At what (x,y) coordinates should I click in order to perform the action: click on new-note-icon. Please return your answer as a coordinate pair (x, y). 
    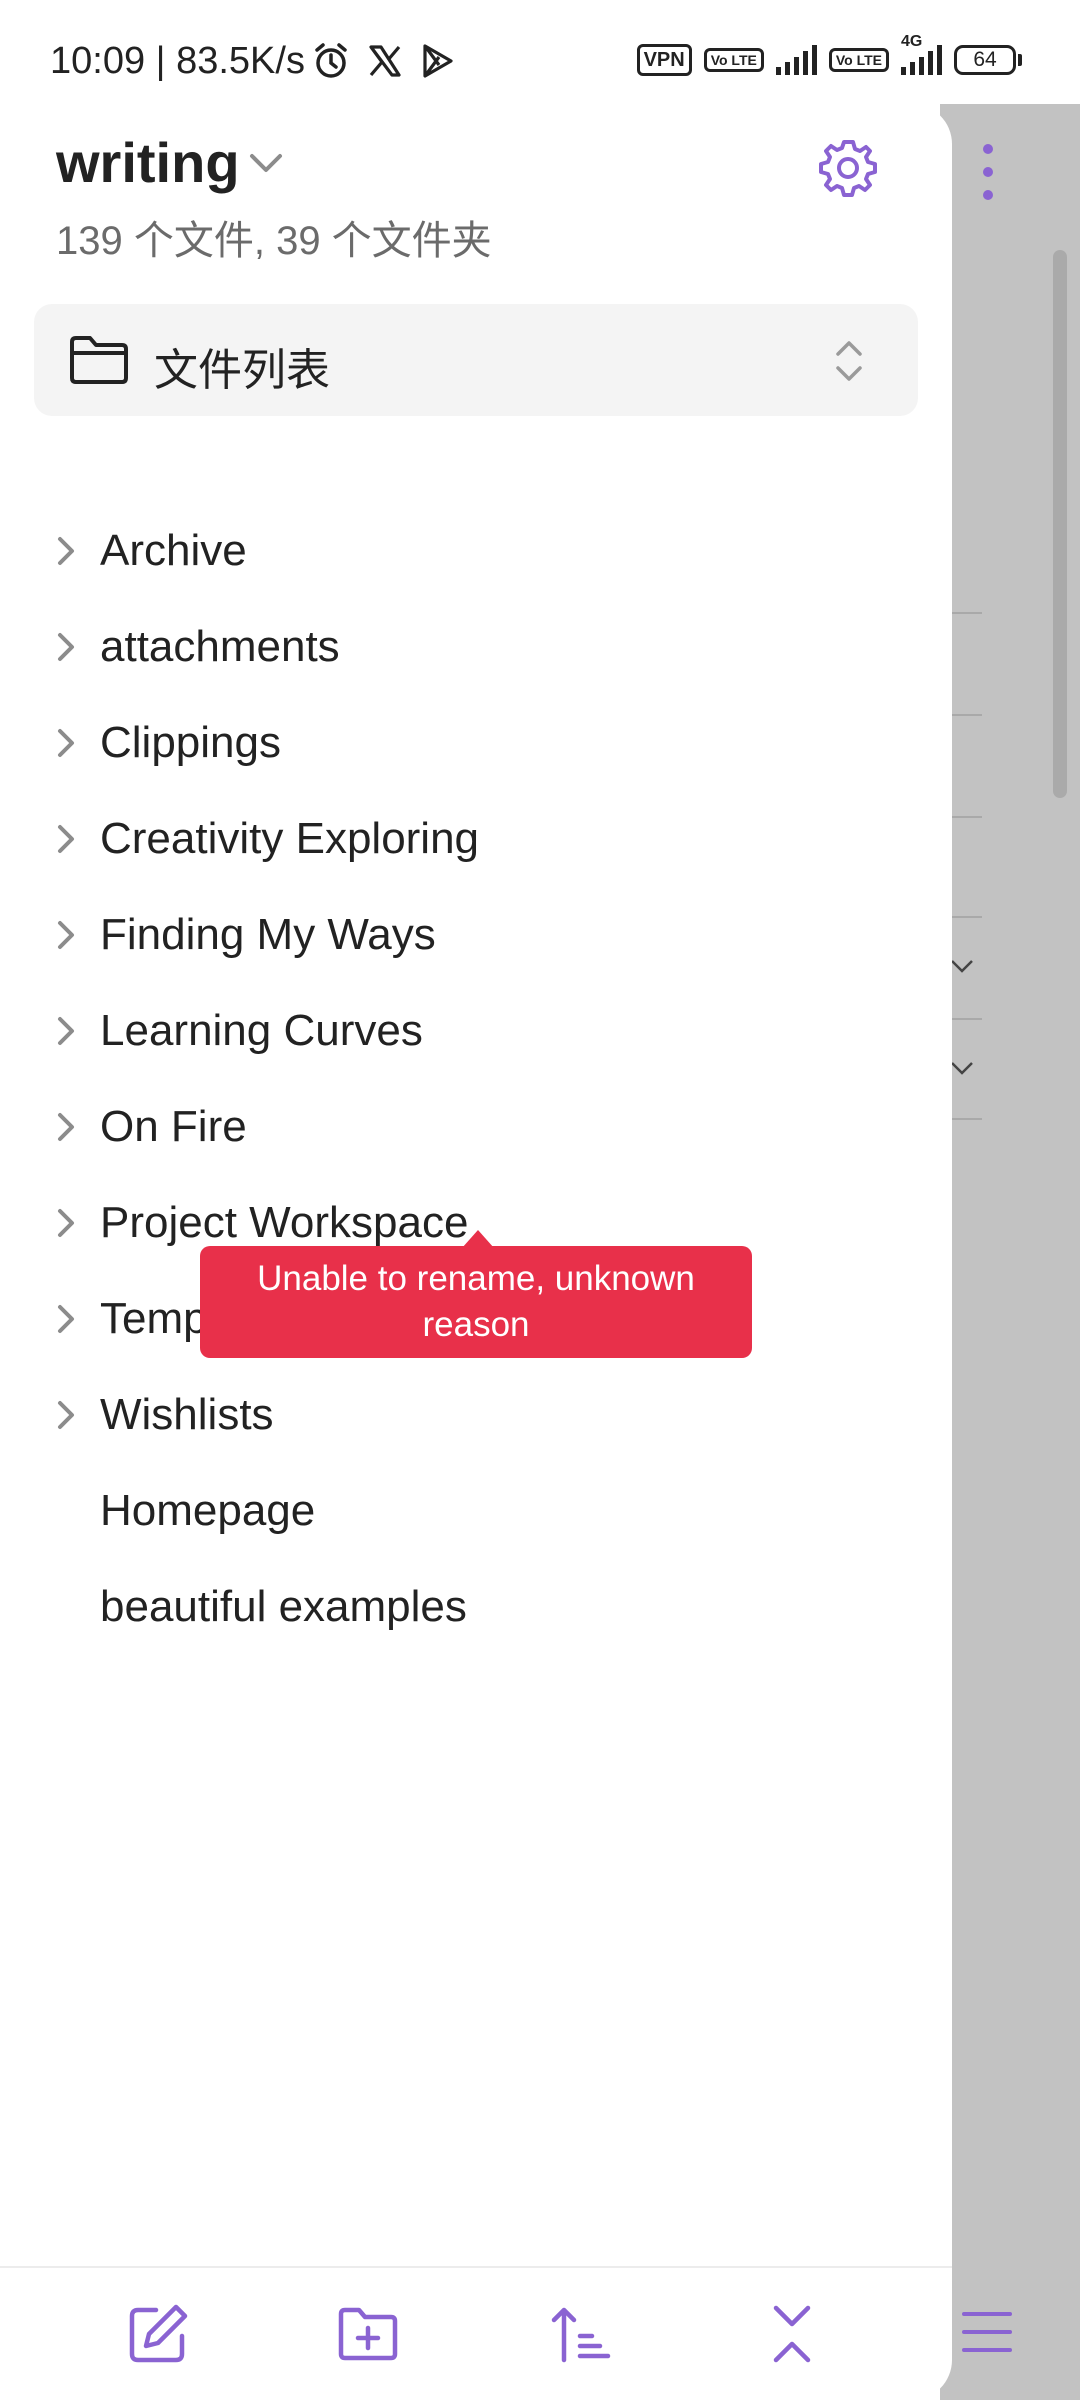
    Looking at the image, I should click on (158, 2334).